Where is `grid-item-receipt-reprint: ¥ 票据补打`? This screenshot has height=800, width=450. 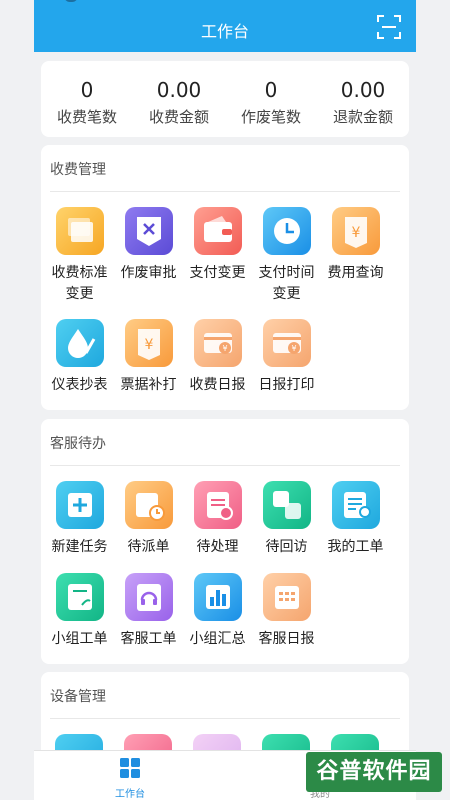 grid-item-receipt-reprint: ¥ 票据补打 is located at coordinates (148, 357).